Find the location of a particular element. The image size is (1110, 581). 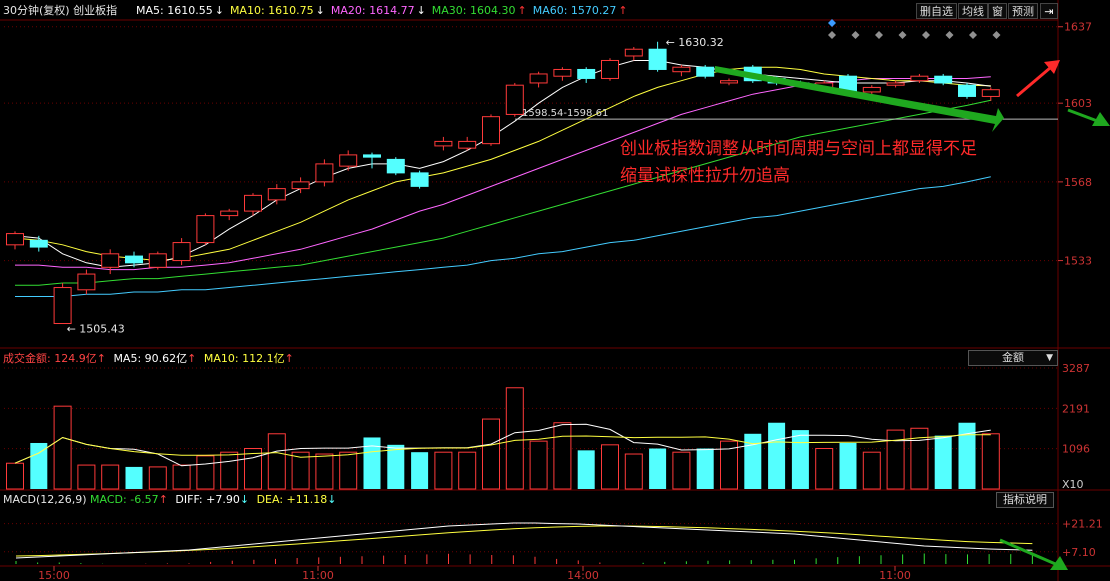

ma-indicator-3: MA30: 1604.30 ↑ is located at coordinates (479, 10).